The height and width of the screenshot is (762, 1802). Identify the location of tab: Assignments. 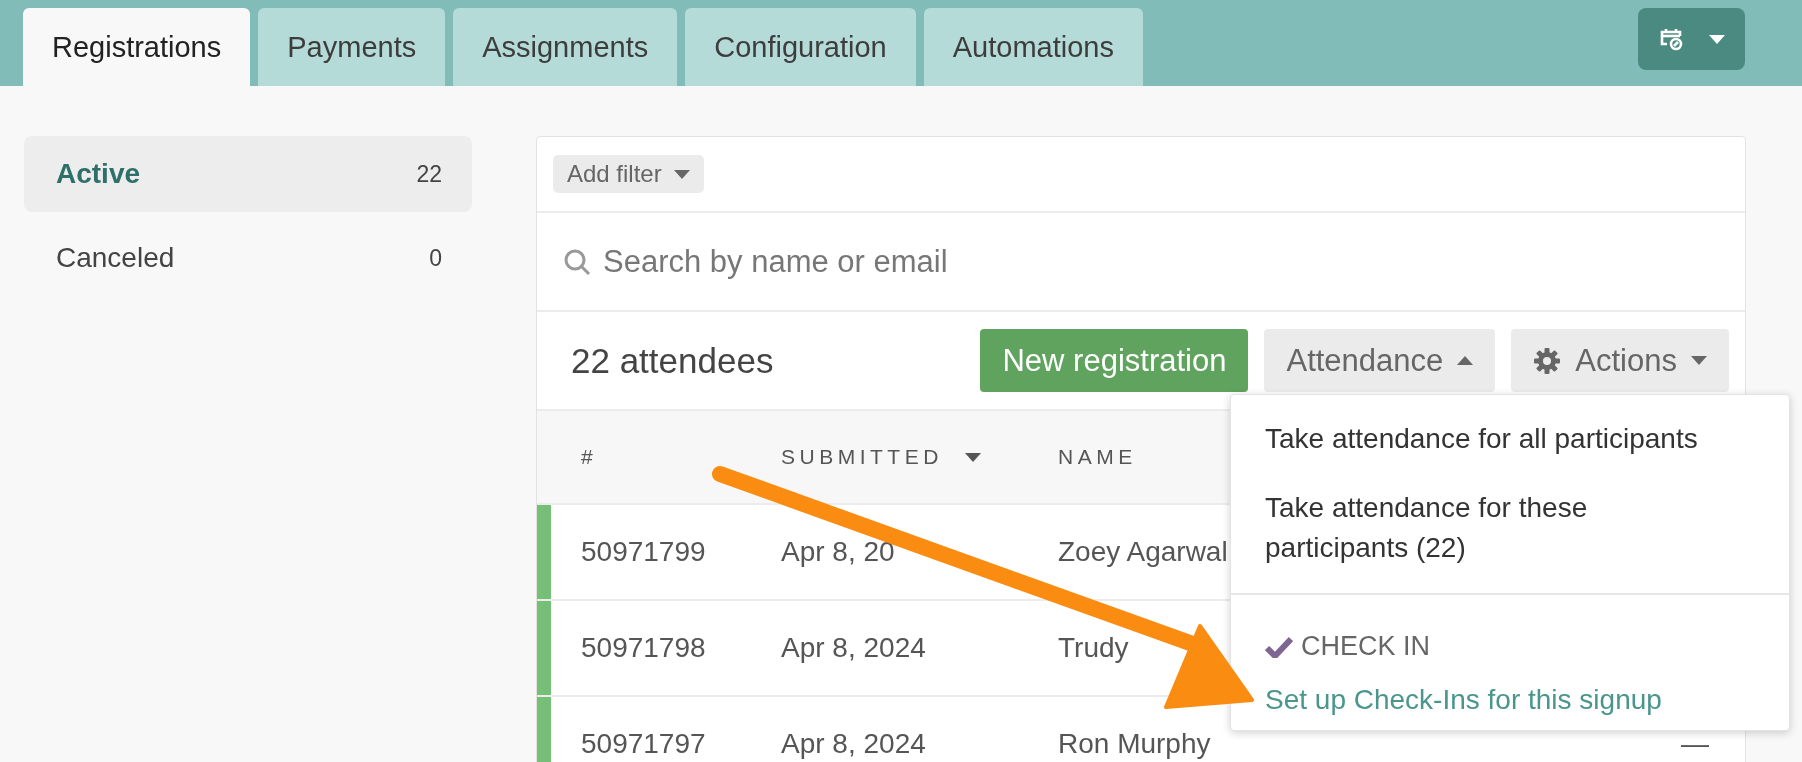
(565, 47).